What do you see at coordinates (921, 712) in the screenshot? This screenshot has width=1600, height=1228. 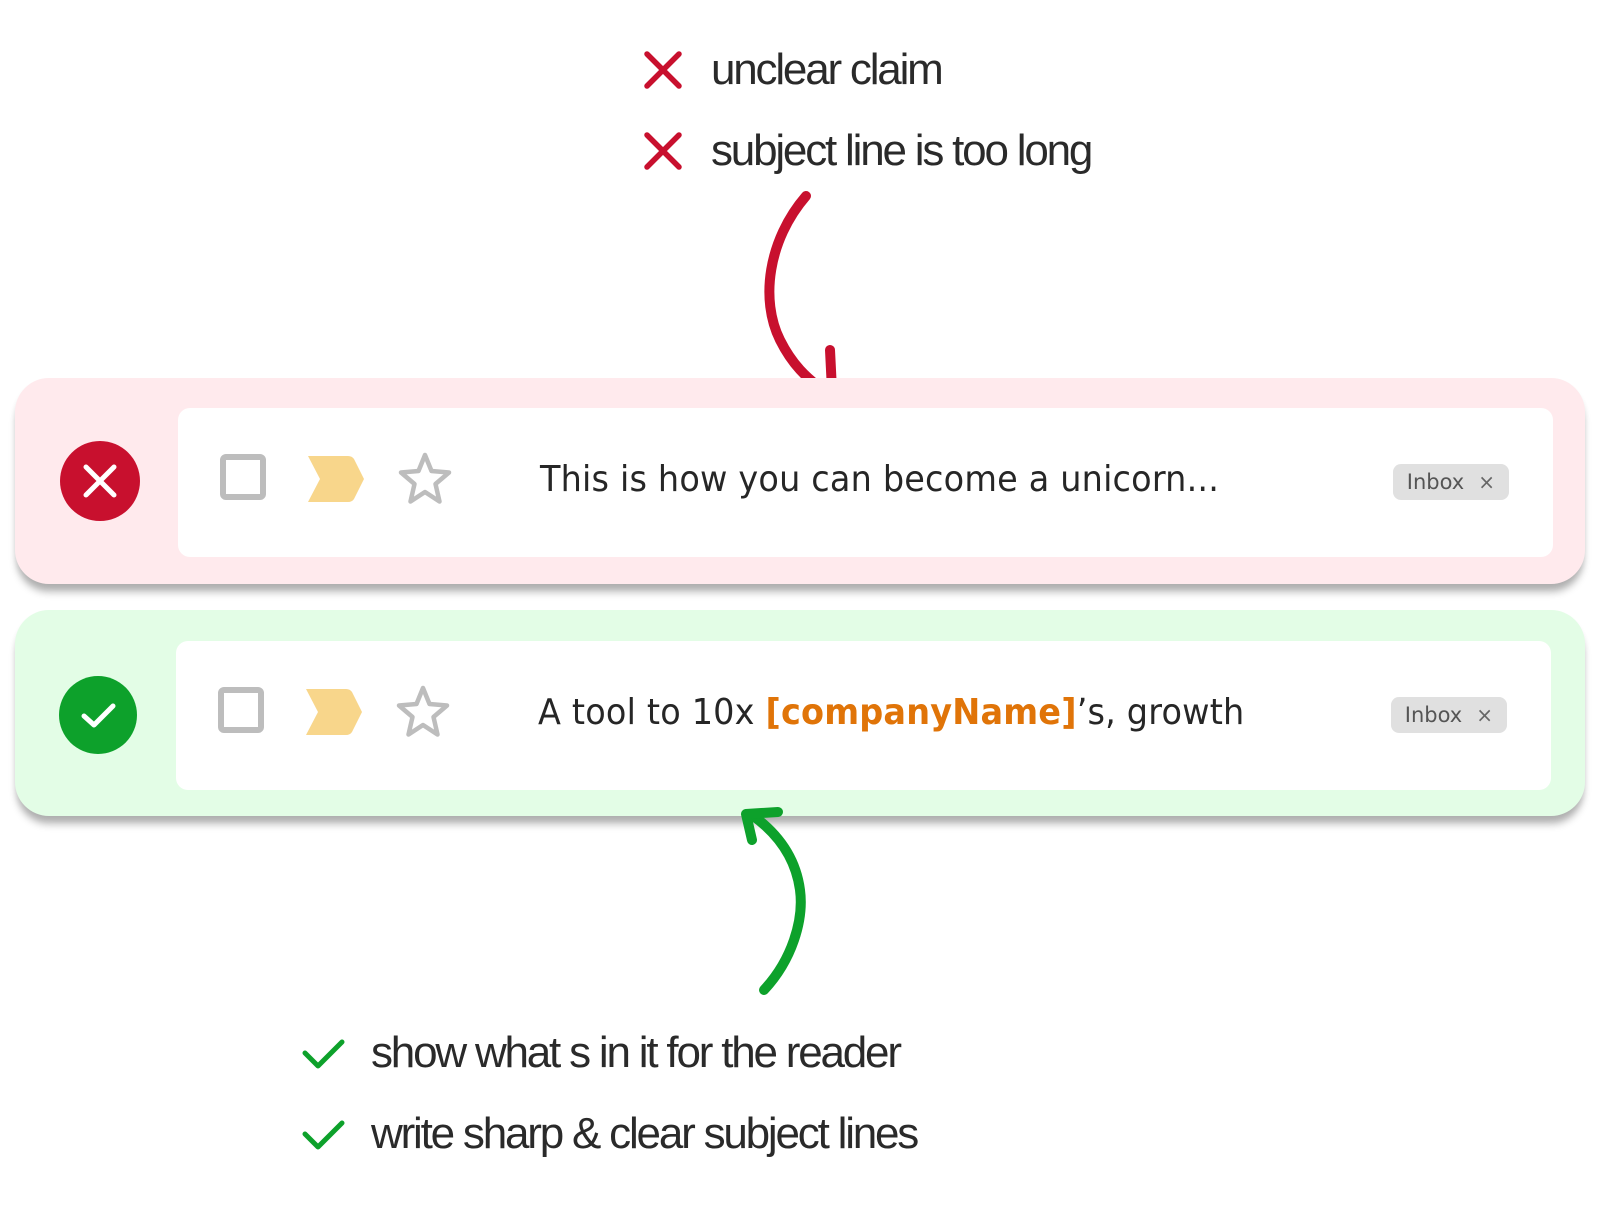 I see `subject-variable: [companyName]` at bounding box center [921, 712].